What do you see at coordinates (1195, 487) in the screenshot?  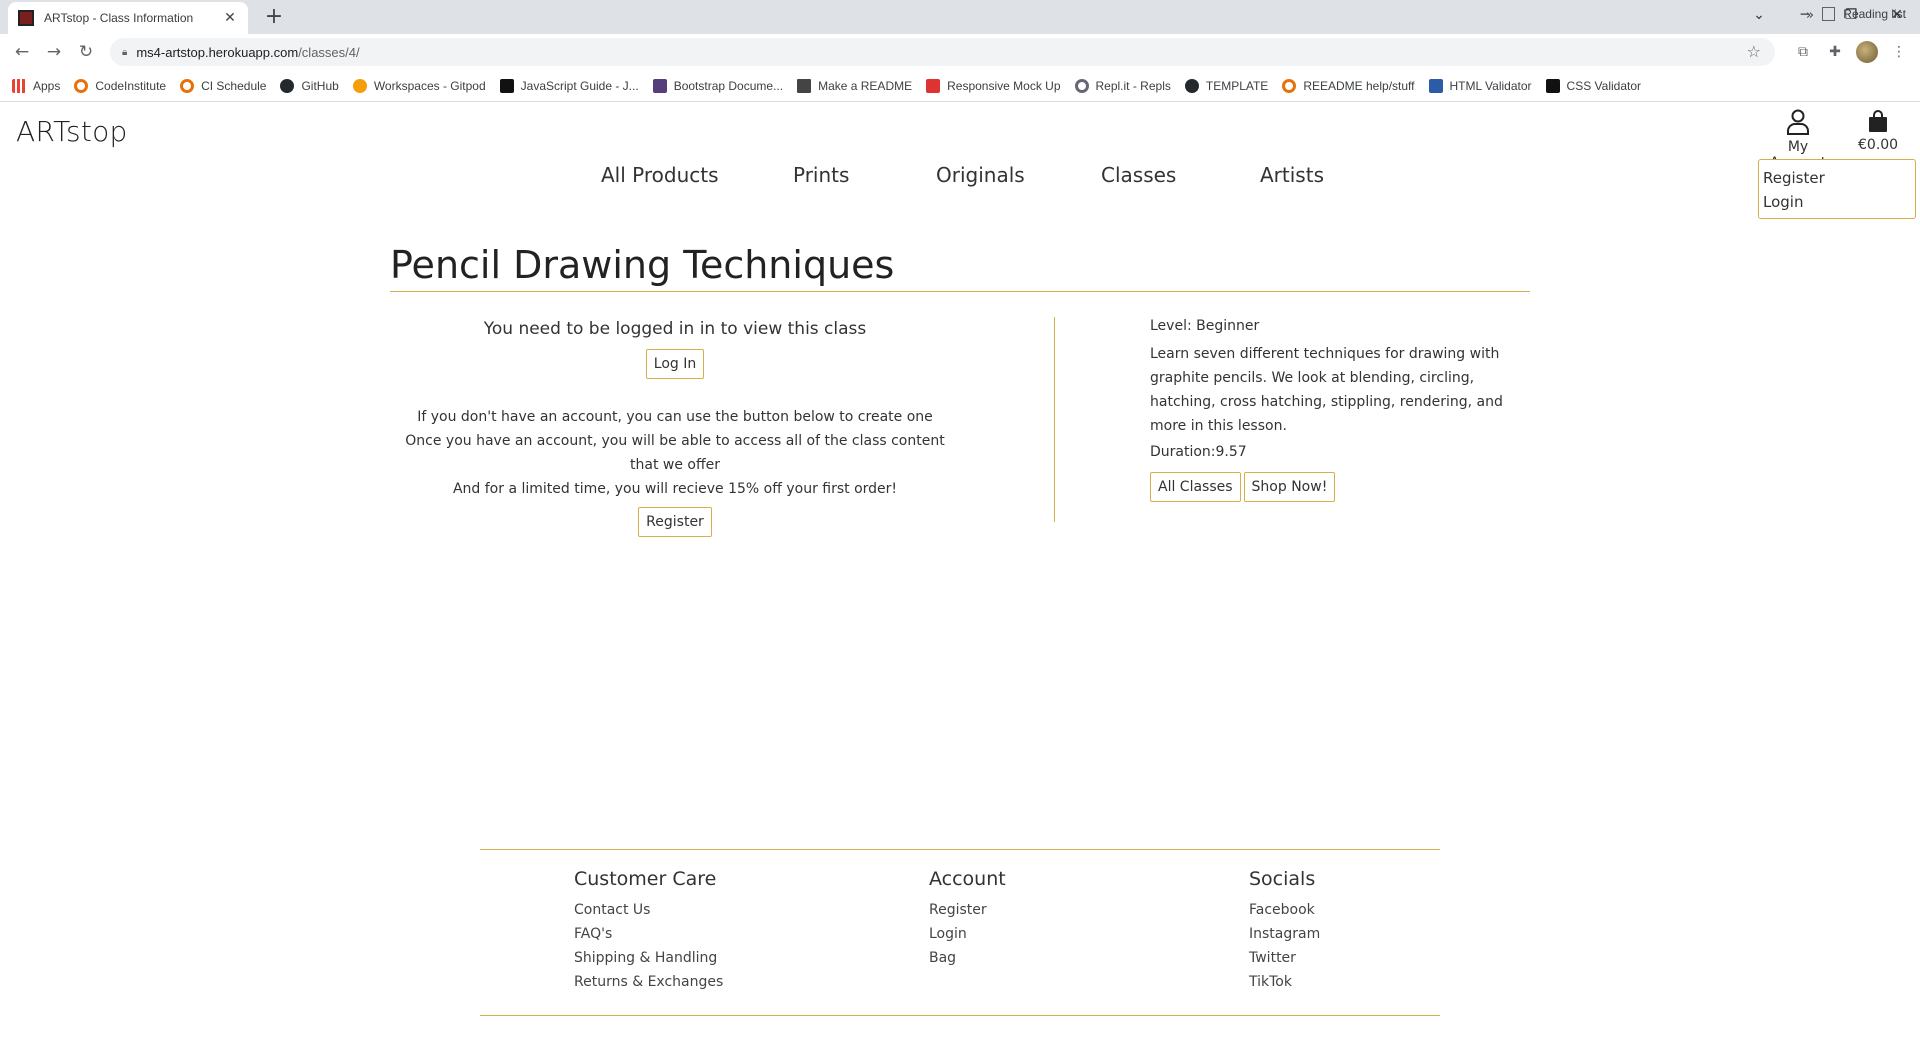 I see `all-classes-button: All Classes` at bounding box center [1195, 487].